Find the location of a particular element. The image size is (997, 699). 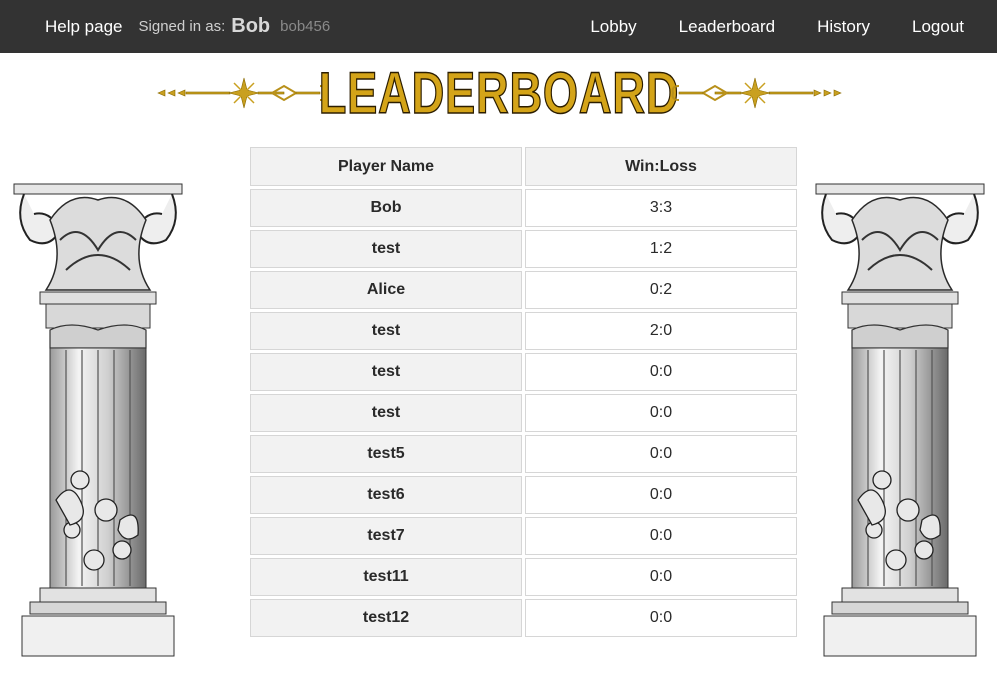

ornament-left-icon is located at coordinates (242, 93).